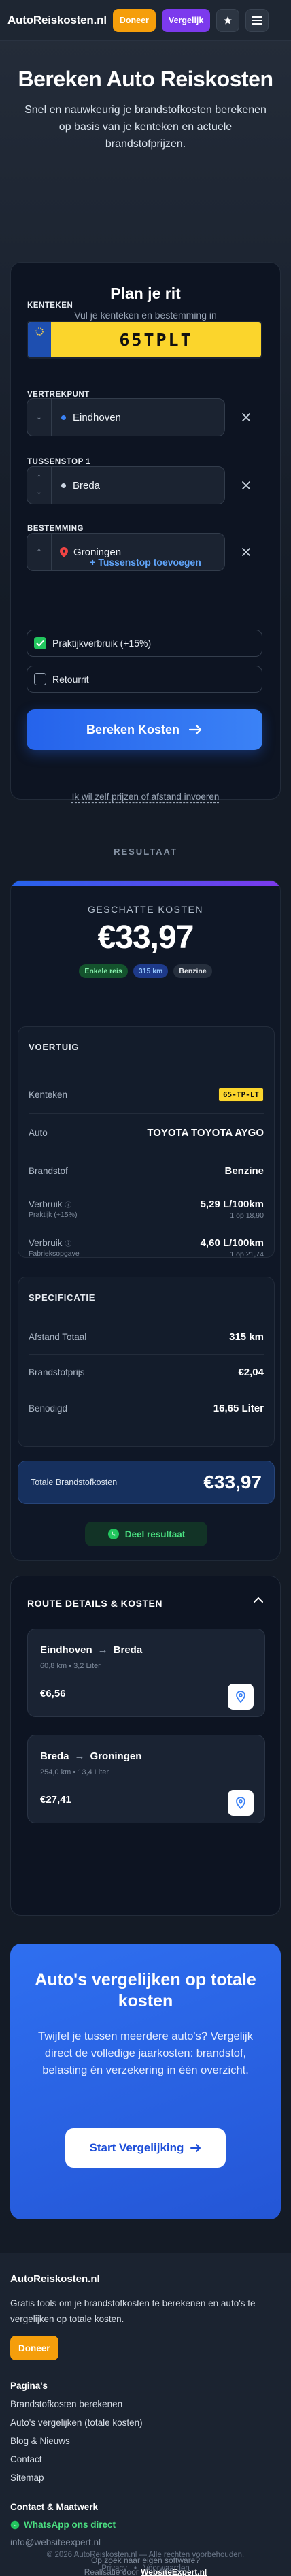 Image resolution: width=291 pixels, height=2576 pixels. Describe the element at coordinates (126, 485) in the screenshot. I see `tussenstop-field: ⌃ ⌄ Breda` at that location.